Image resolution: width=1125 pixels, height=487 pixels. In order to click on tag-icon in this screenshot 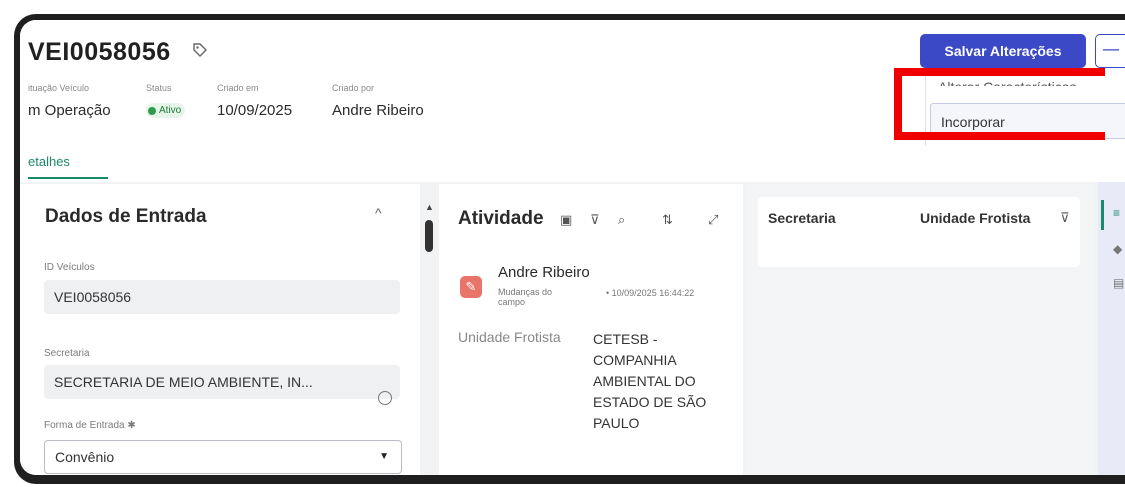, I will do `click(200, 50)`.